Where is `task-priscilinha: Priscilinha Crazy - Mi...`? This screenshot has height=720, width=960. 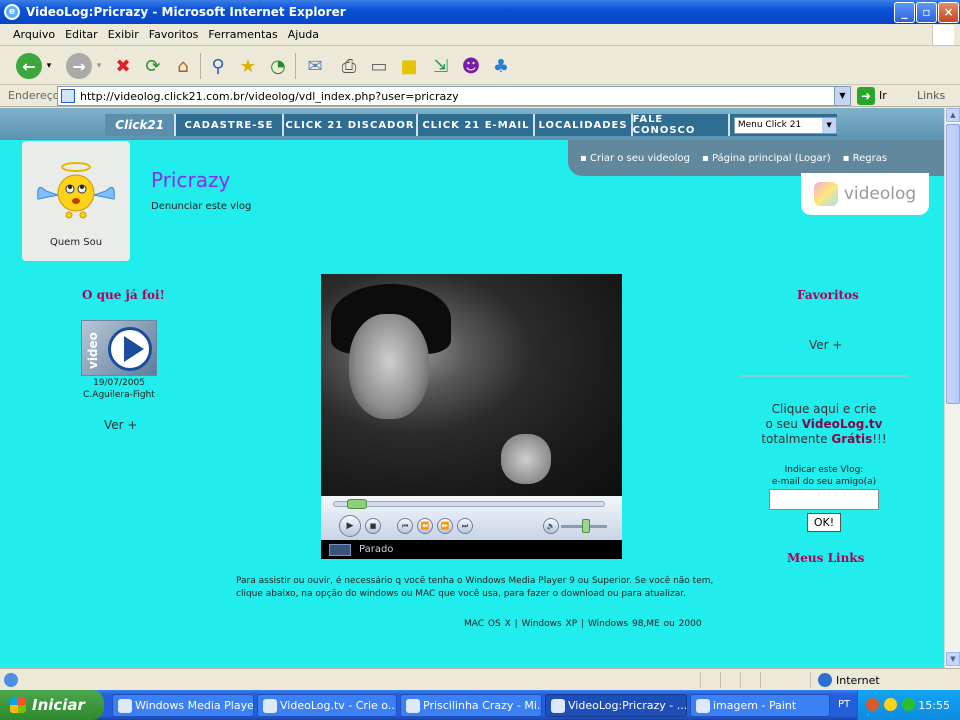
task-priscilinha: Priscilinha Crazy - Mi... is located at coordinates (471, 705).